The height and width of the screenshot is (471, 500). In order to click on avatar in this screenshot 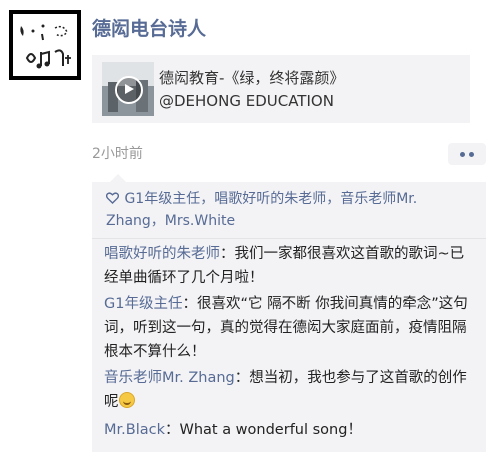, I will do `click(45, 45)`.